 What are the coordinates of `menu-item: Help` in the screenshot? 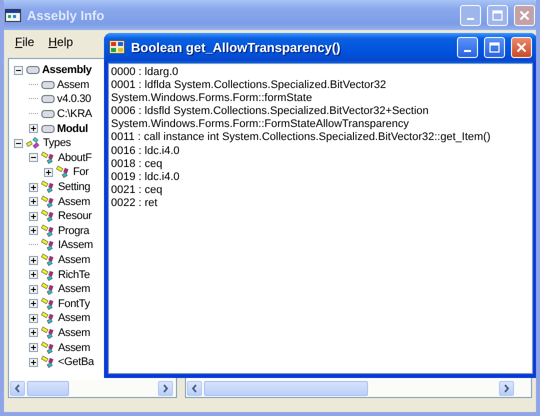 It's located at (60, 42).